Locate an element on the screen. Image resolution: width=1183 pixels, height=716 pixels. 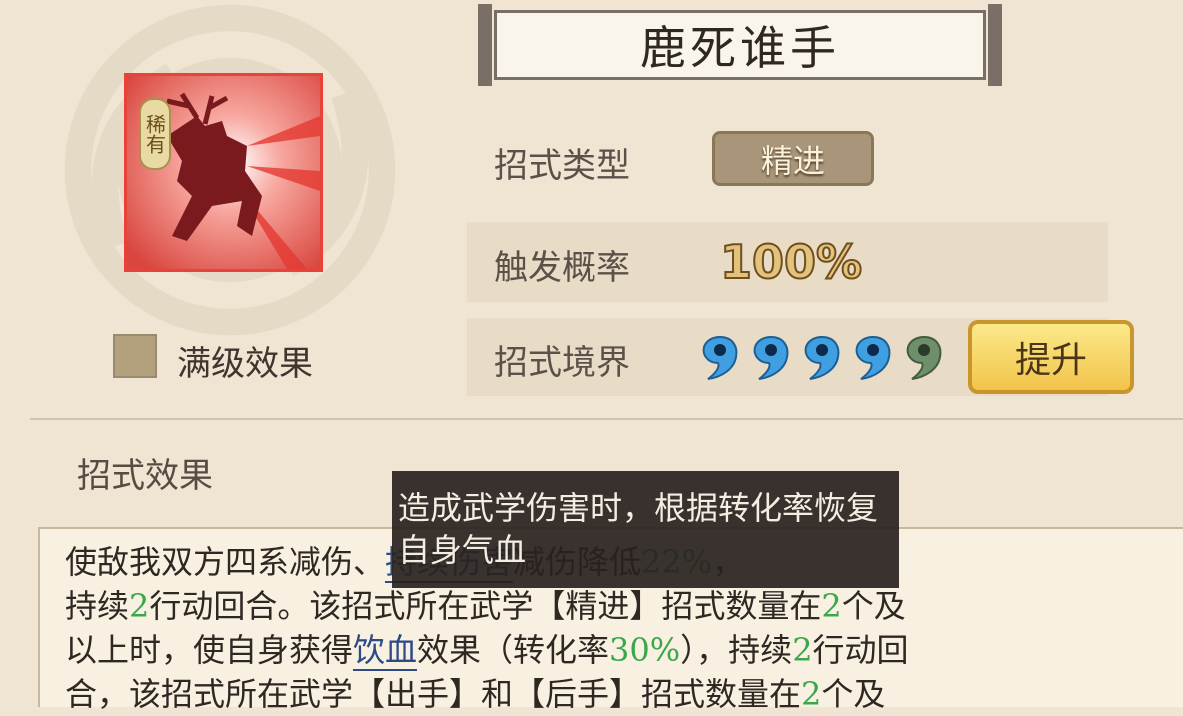
effect-section-title: 招式效果 is located at coordinates (145, 476).